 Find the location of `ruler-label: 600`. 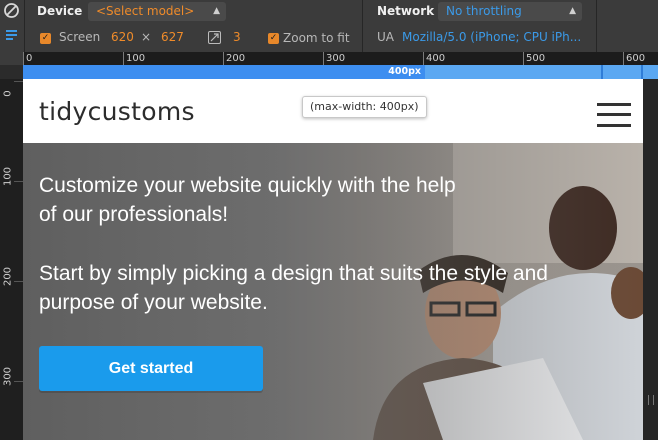

ruler-label: 600 is located at coordinates (636, 58).